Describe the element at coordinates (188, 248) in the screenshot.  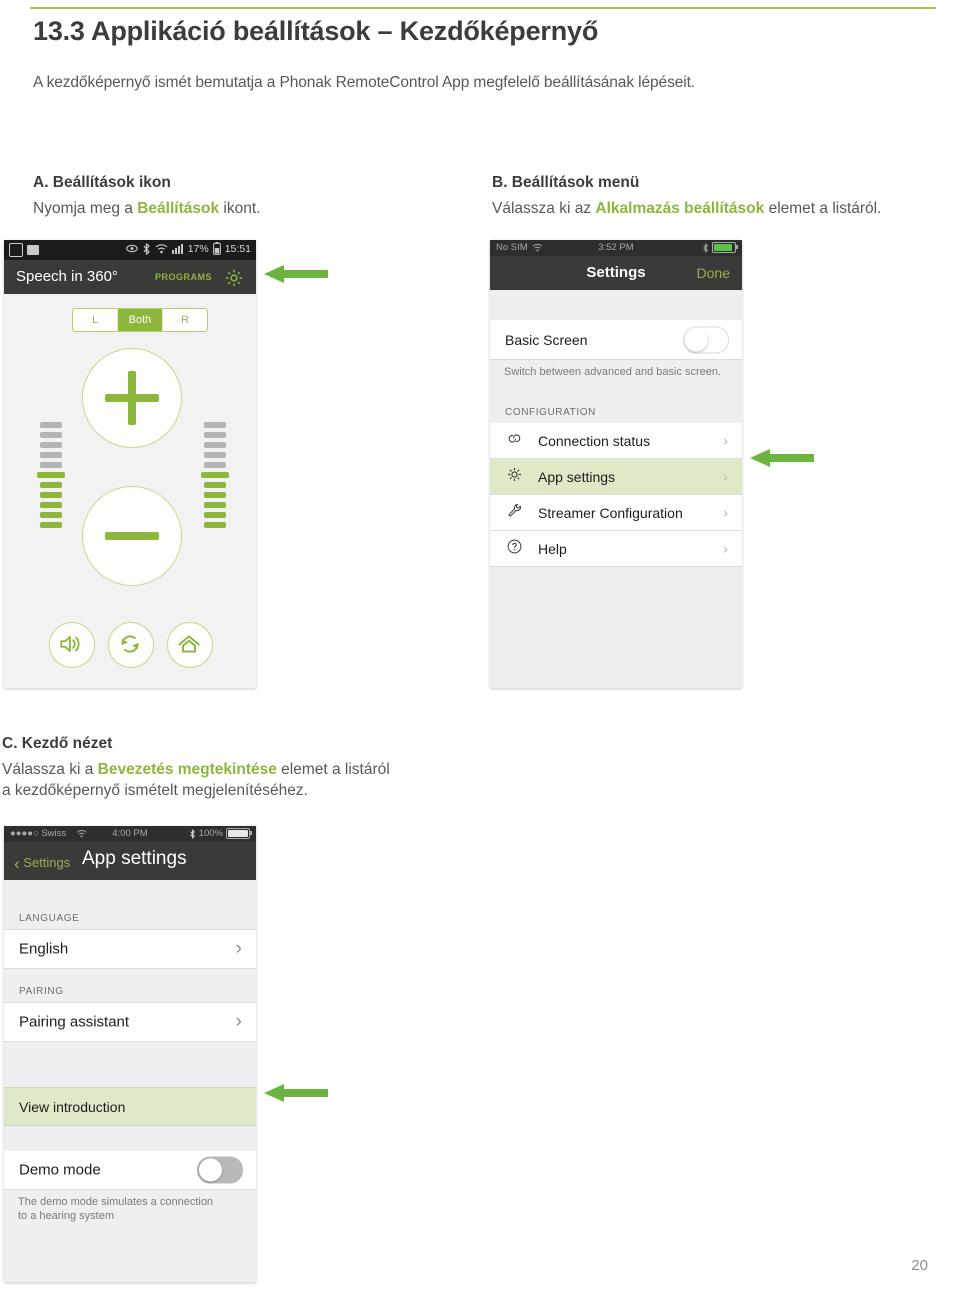
I see `status-right-icons: 17% 15:51` at that location.